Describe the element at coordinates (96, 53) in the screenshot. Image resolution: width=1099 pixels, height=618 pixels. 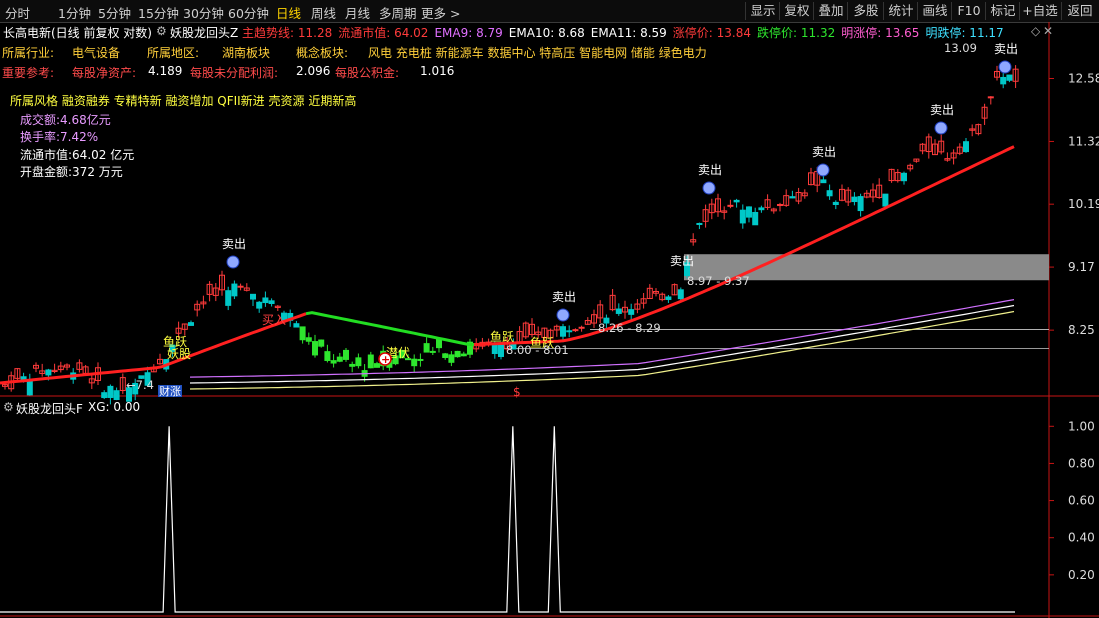
I see `industry-value: 电气设备` at that location.